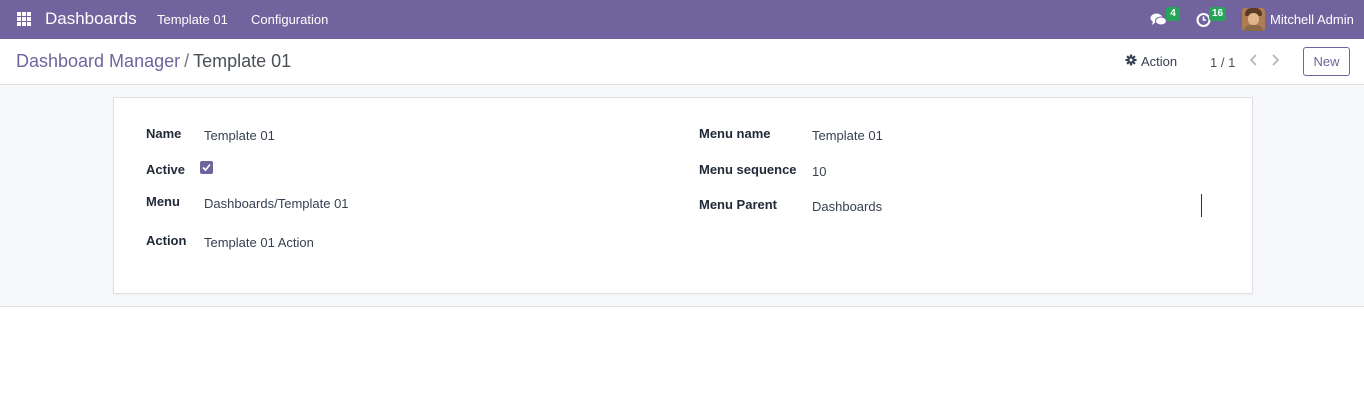  Describe the element at coordinates (289, 19) in the screenshot. I see `menu-item-configuration: Configuration` at that location.